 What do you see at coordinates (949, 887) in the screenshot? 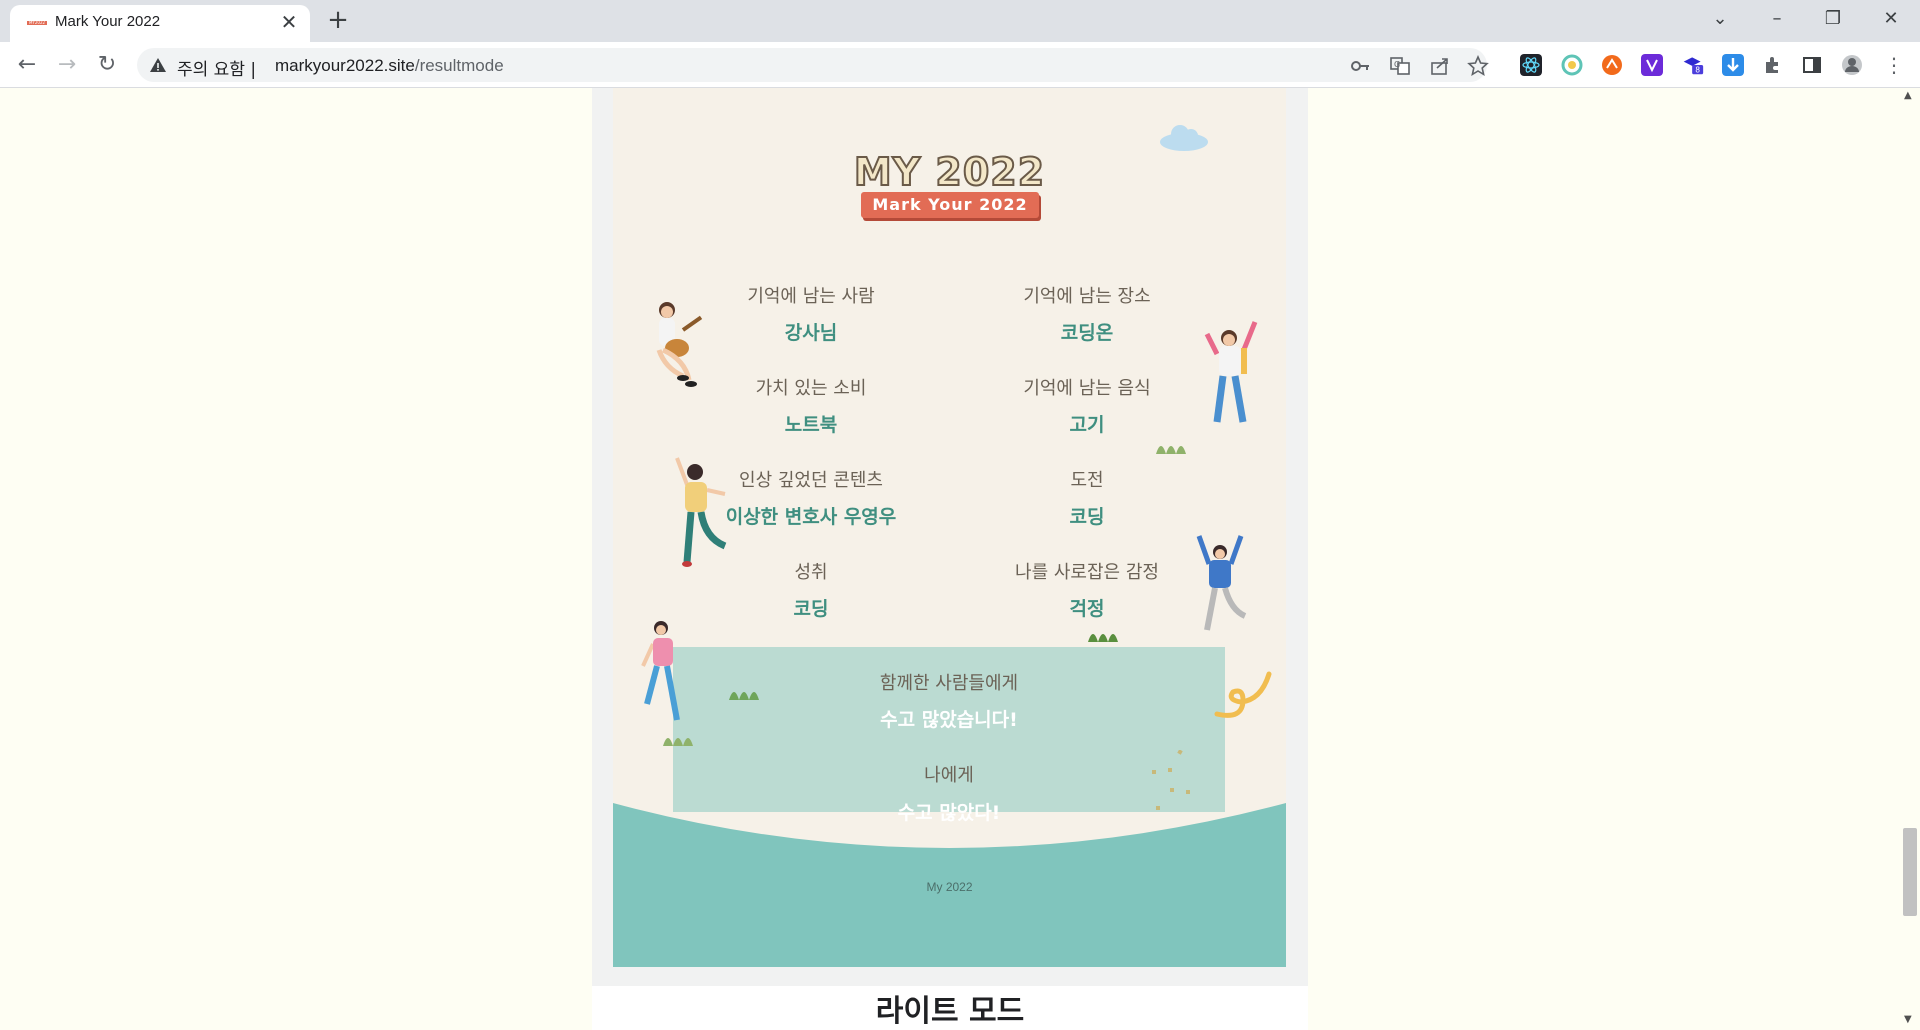
I see `card-footer: My 2022` at bounding box center [949, 887].